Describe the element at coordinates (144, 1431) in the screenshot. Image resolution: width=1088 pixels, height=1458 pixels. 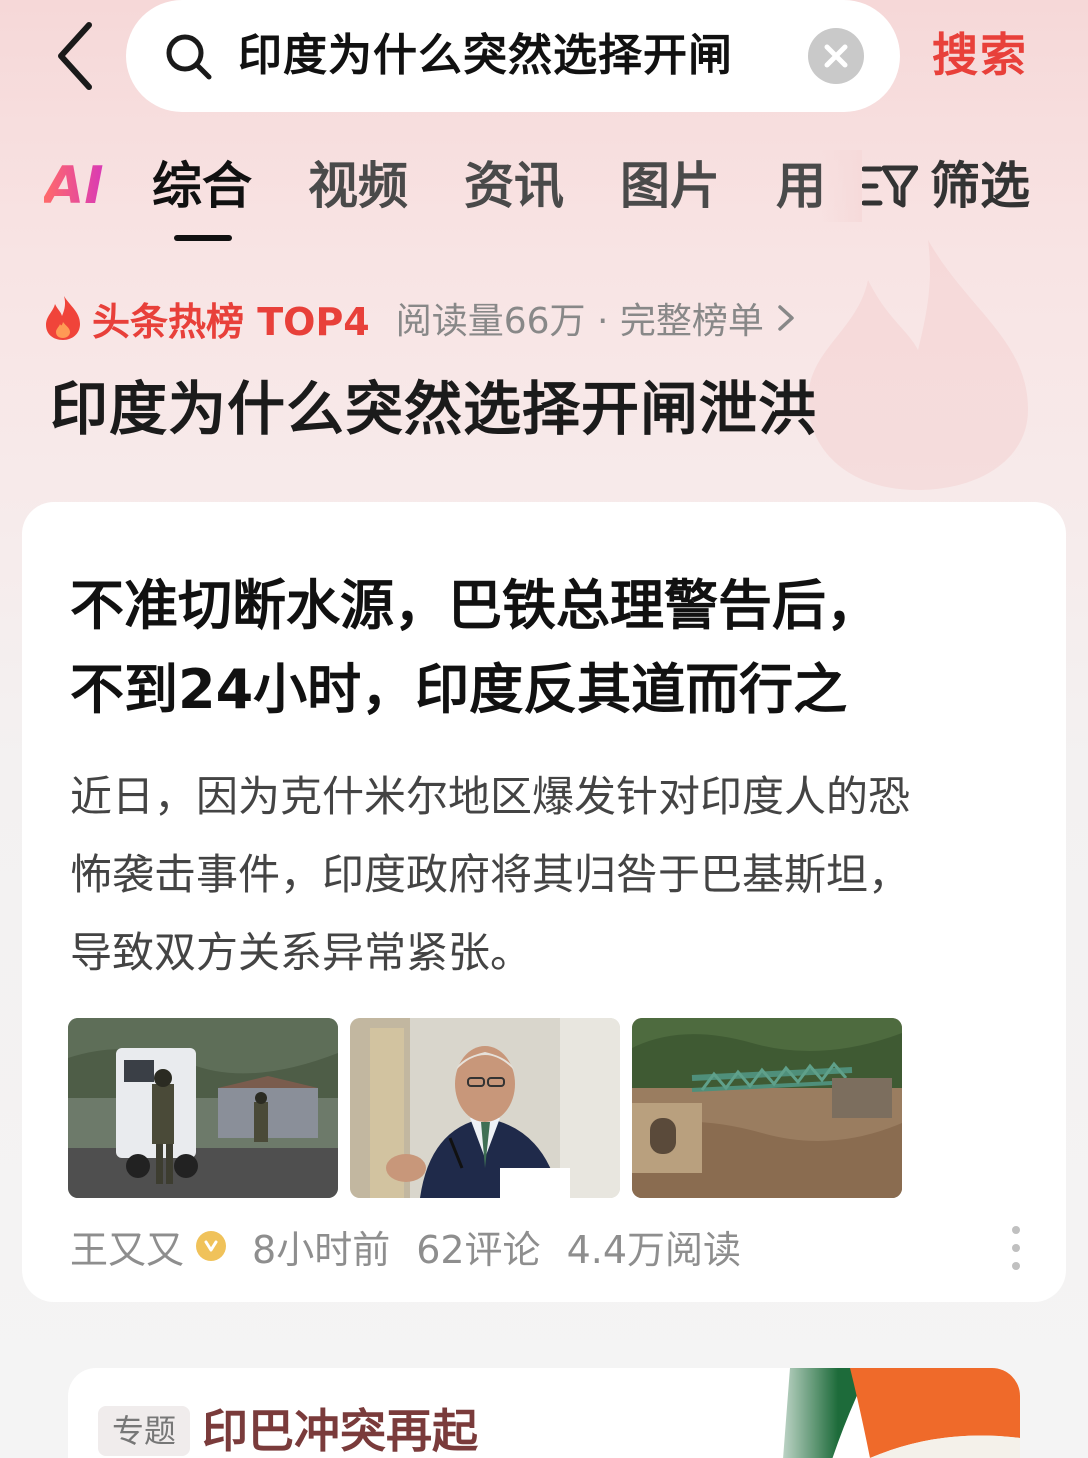
I see `topic-tag: 专题` at that location.